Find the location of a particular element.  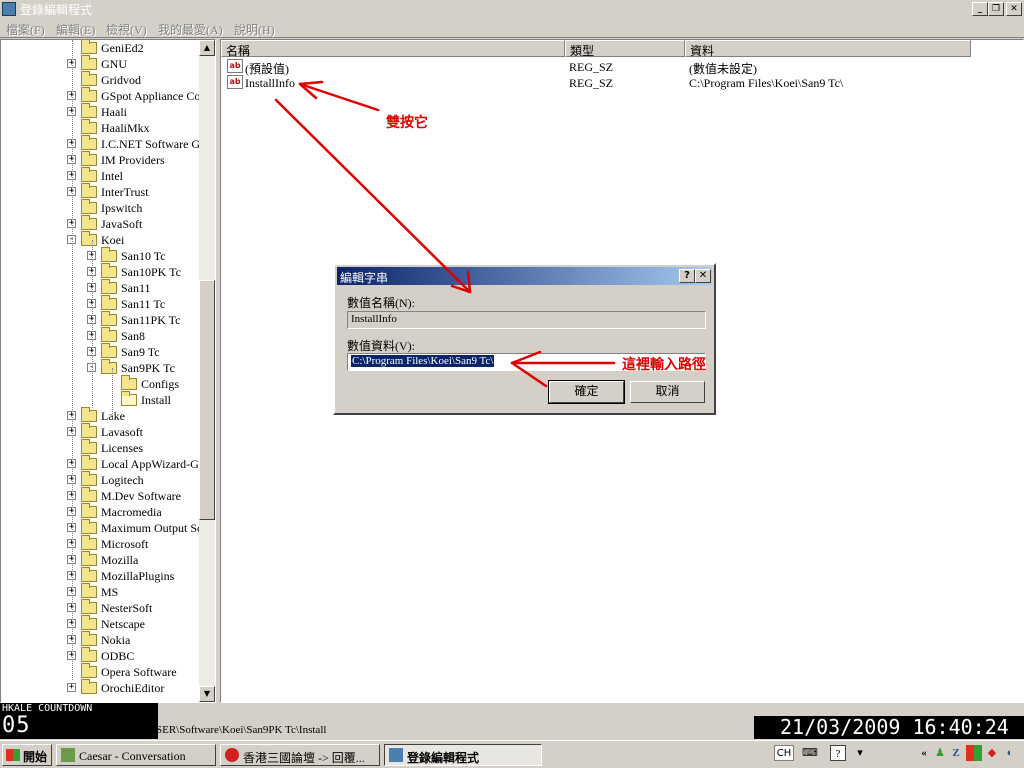

menu-view: 檢視(V) is located at coordinates (126, 29).